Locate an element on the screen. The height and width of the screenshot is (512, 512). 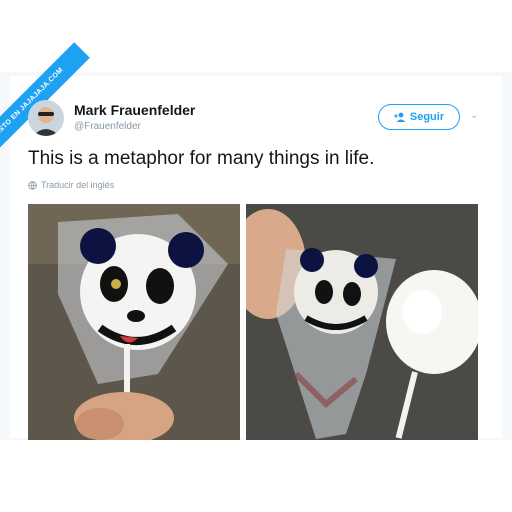
follow-button: Seguir is located at coordinates (419, 117).